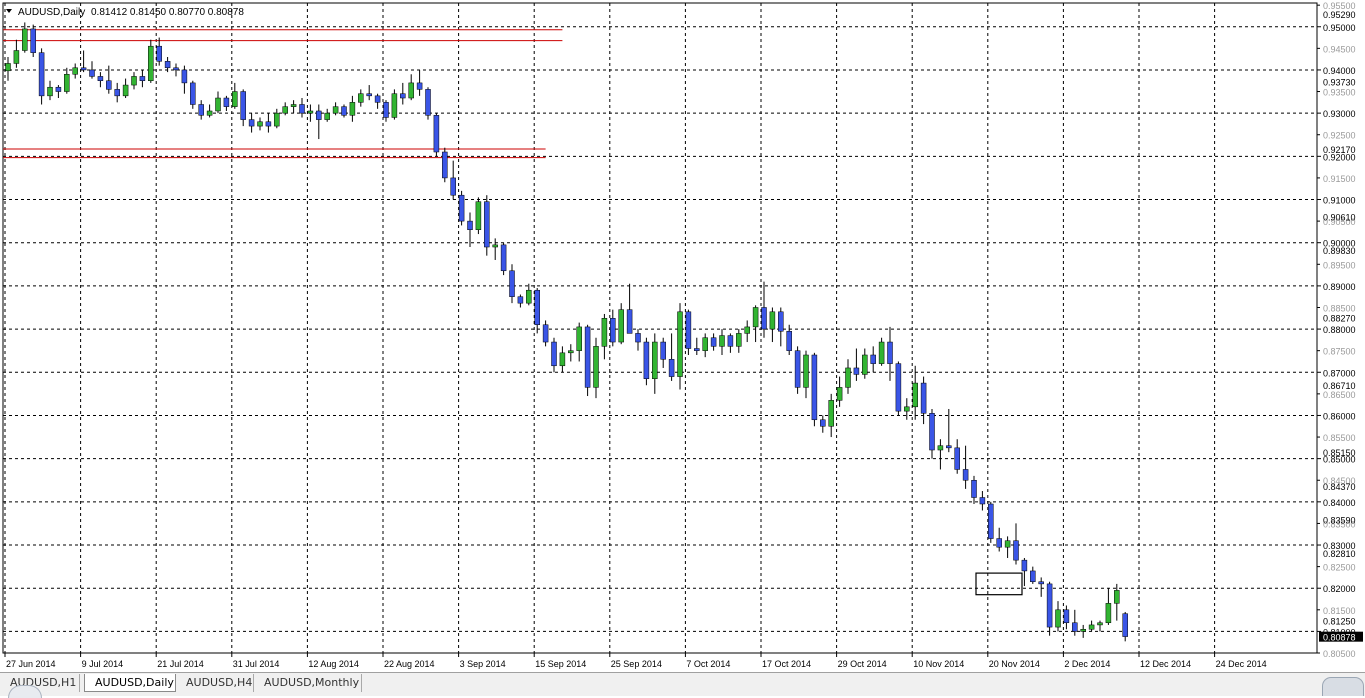 This screenshot has width=1365, height=698. What do you see at coordinates (1343, 686) in the screenshot?
I see `scroll-handle-icon` at bounding box center [1343, 686].